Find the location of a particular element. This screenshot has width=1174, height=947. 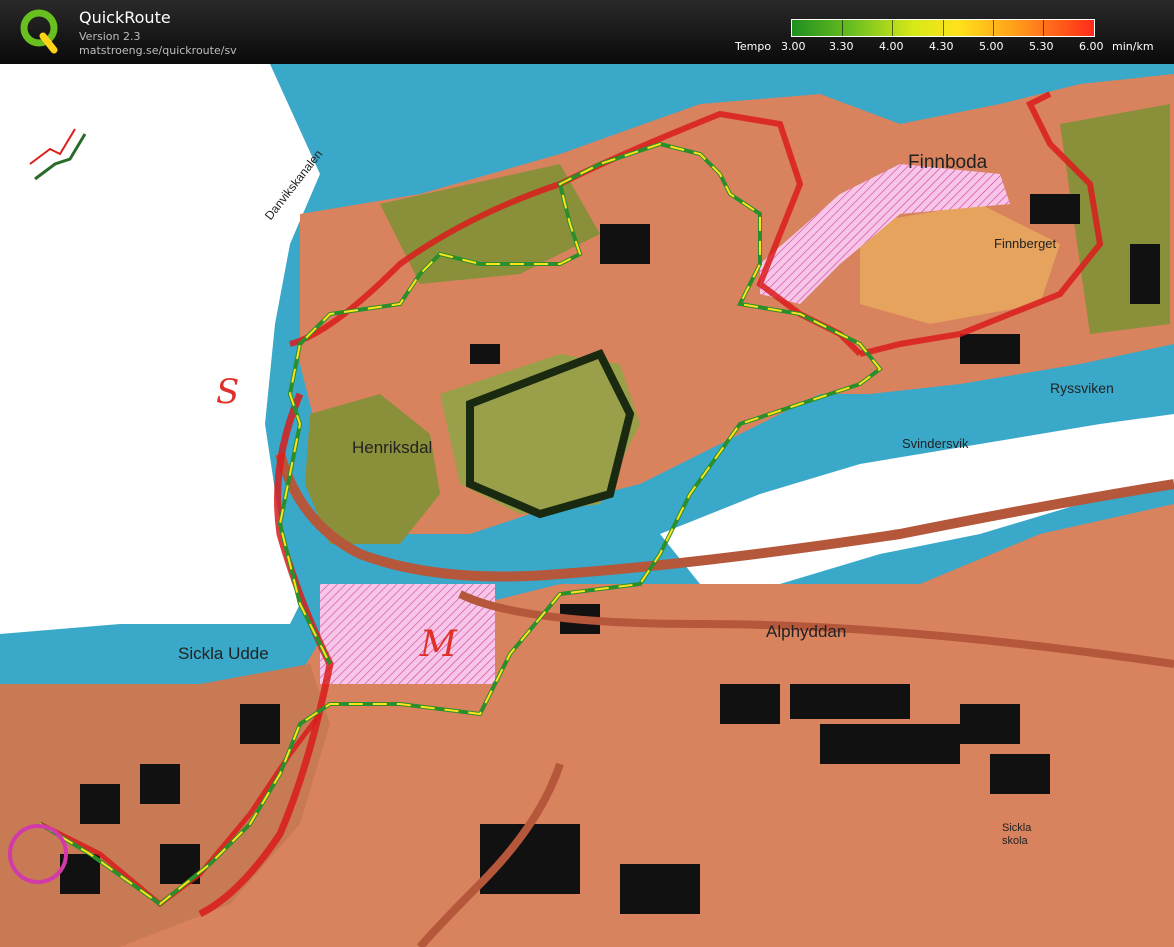

tempo-color-scale is located at coordinates (943, 28).